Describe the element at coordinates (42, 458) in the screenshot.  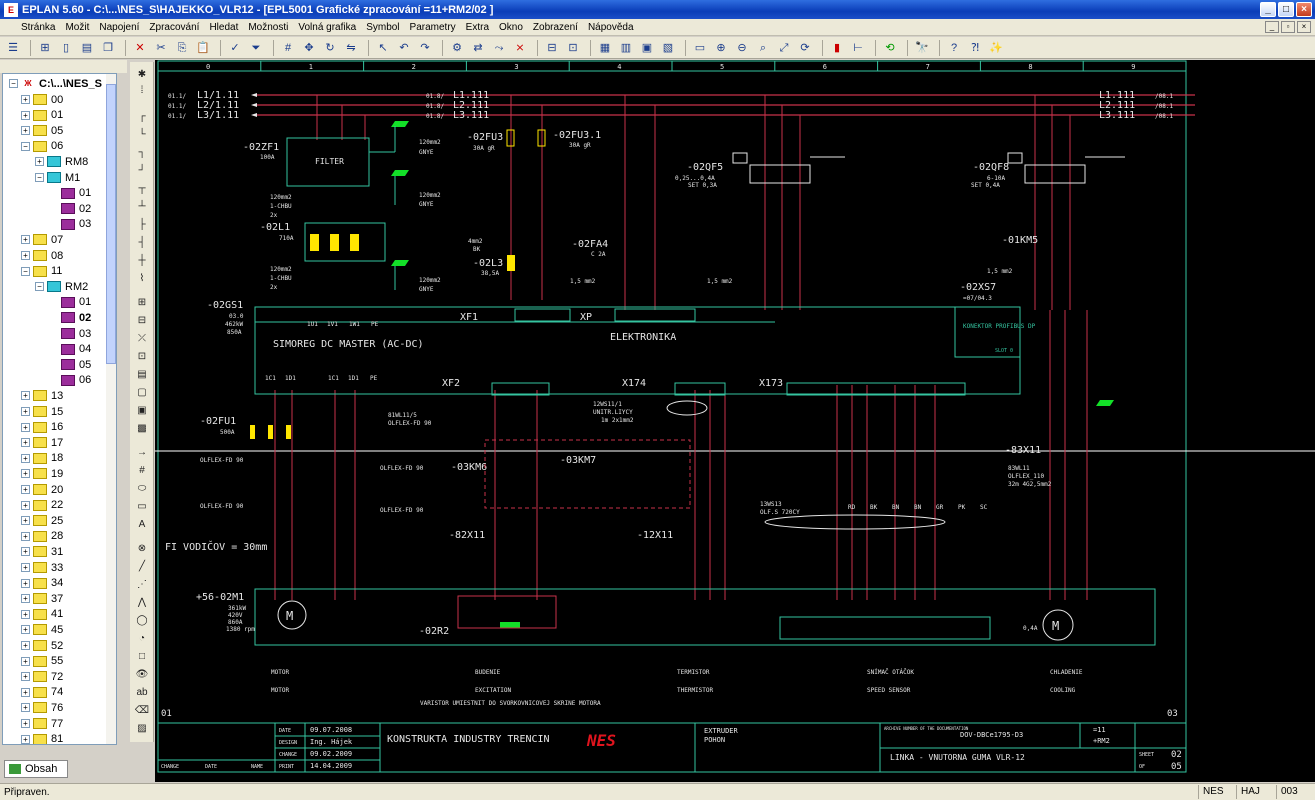
I see `tree-node: +18` at that location.